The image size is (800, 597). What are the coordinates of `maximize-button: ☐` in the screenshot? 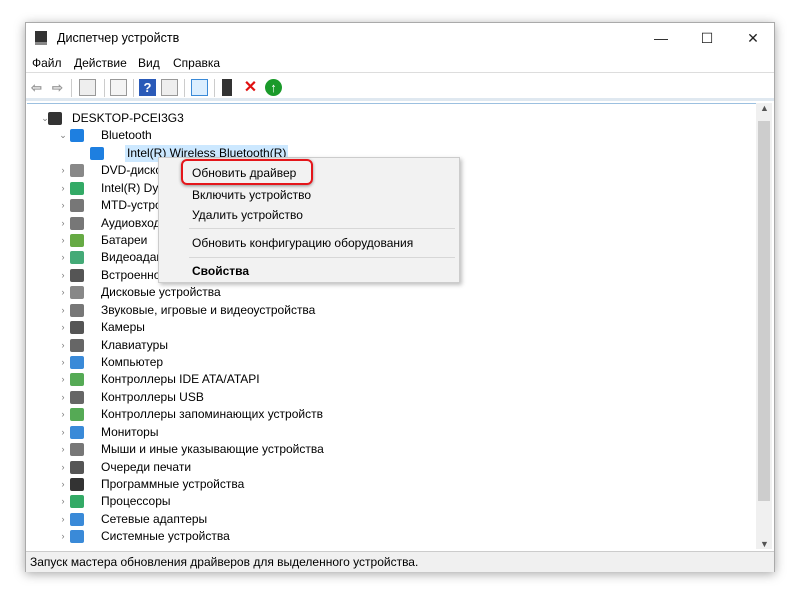 It's located at (707, 38).